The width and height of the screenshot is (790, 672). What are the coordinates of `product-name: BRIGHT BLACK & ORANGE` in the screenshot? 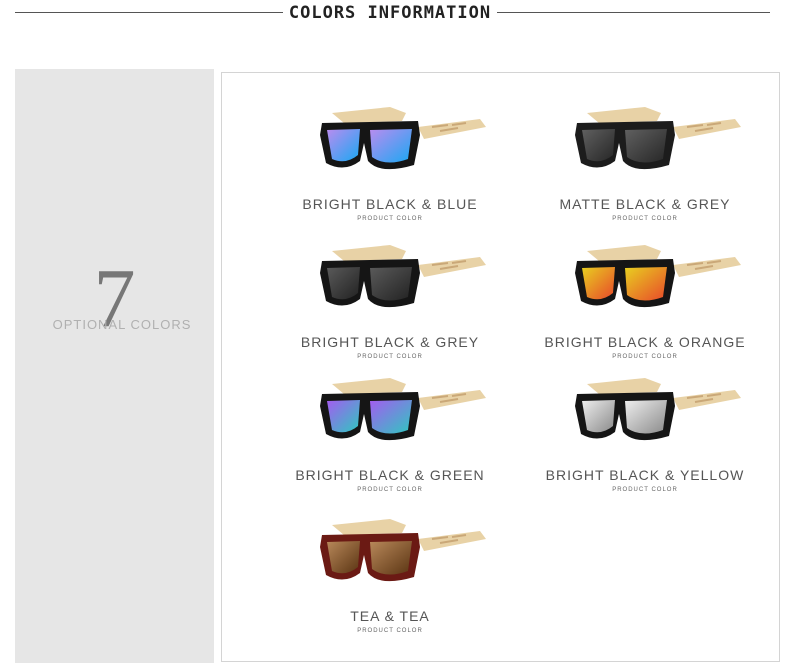 It's located at (645, 342).